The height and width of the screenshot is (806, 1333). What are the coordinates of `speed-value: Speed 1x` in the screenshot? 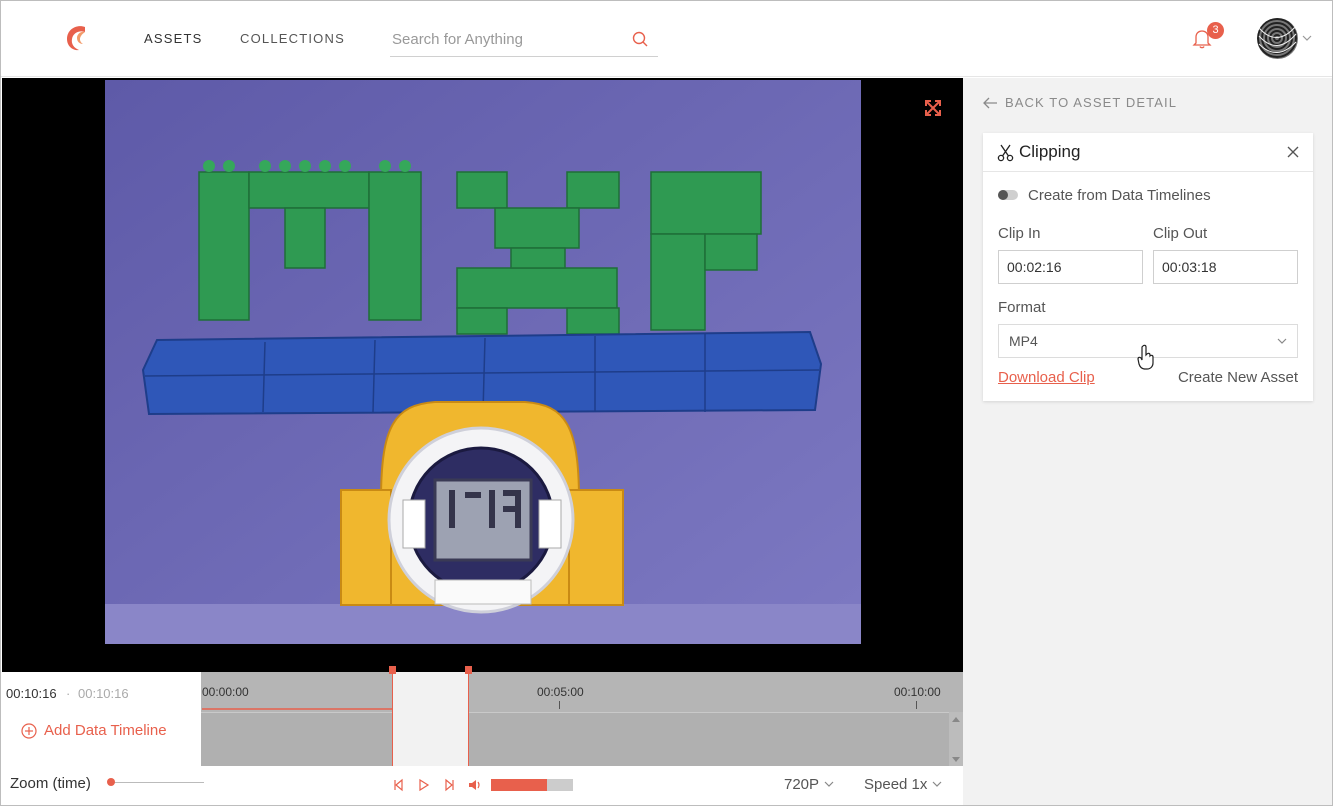 It's located at (896, 784).